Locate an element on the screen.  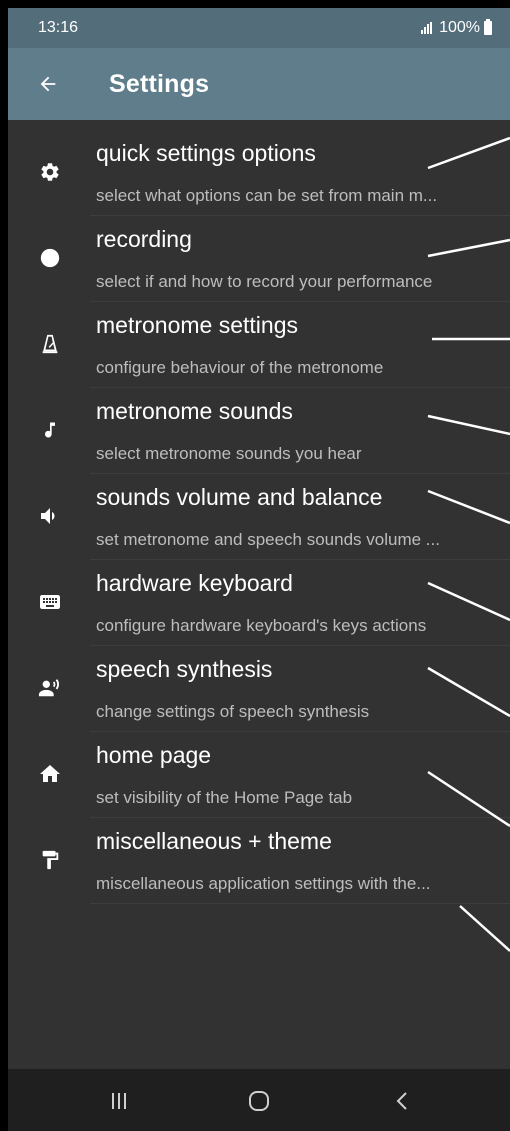
settings-item-title: quick settings options is located at coordinates (206, 153).